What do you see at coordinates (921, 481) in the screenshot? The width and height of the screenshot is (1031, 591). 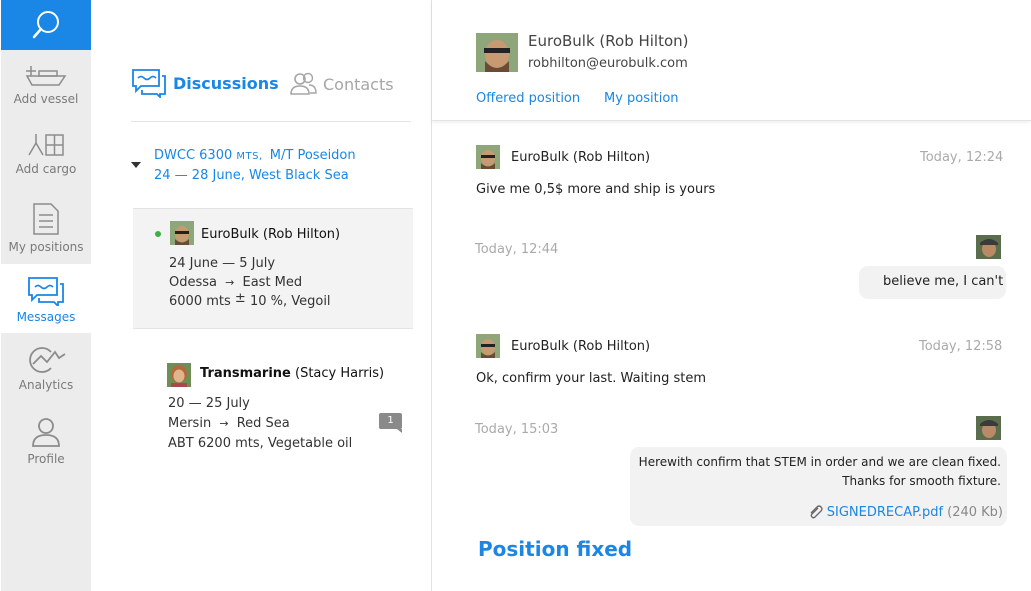 I see `message-text-line: Thanks for smooth fixture.` at bounding box center [921, 481].